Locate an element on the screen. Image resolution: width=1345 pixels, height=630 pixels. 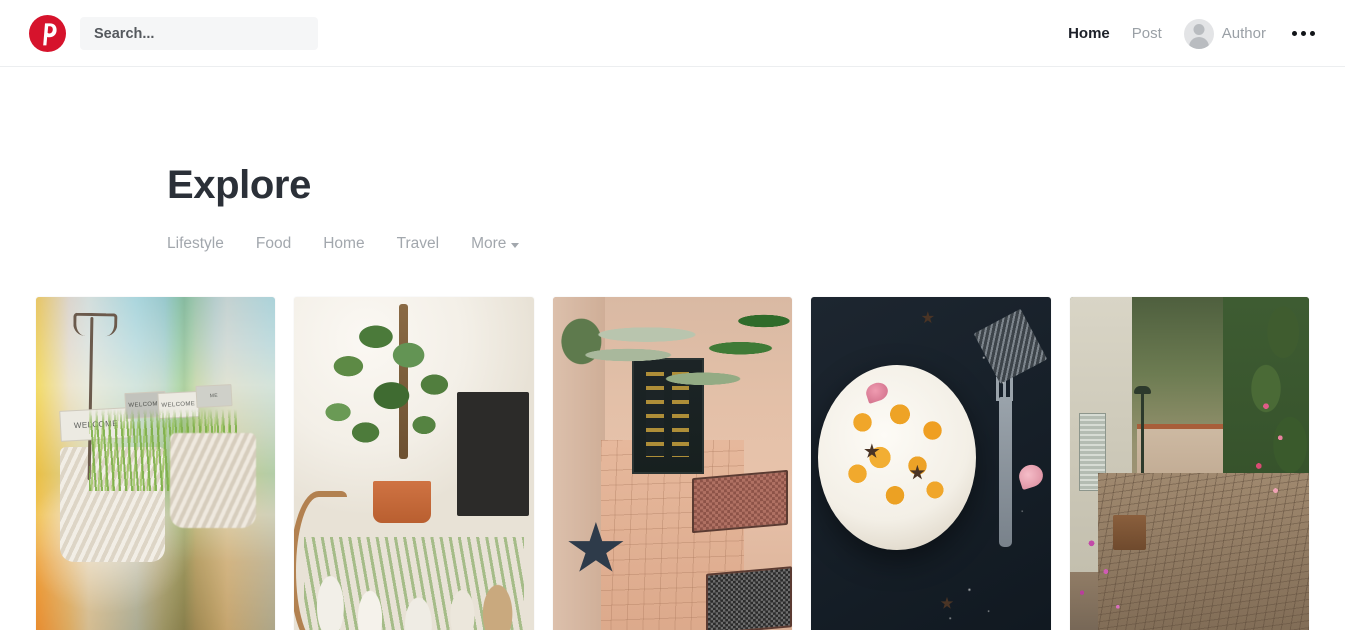
category-more-dropdown: More is located at coordinates (495, 244).